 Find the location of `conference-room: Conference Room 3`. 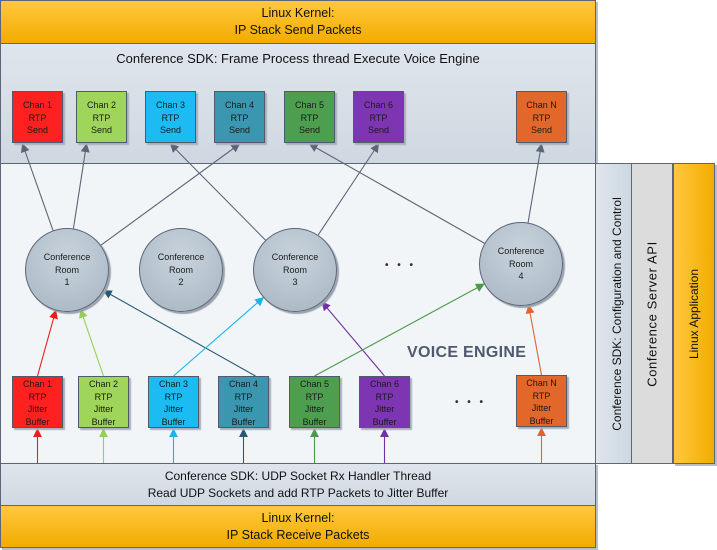

conference-room: Conference Room 3 is located at coordinates (295, 270).